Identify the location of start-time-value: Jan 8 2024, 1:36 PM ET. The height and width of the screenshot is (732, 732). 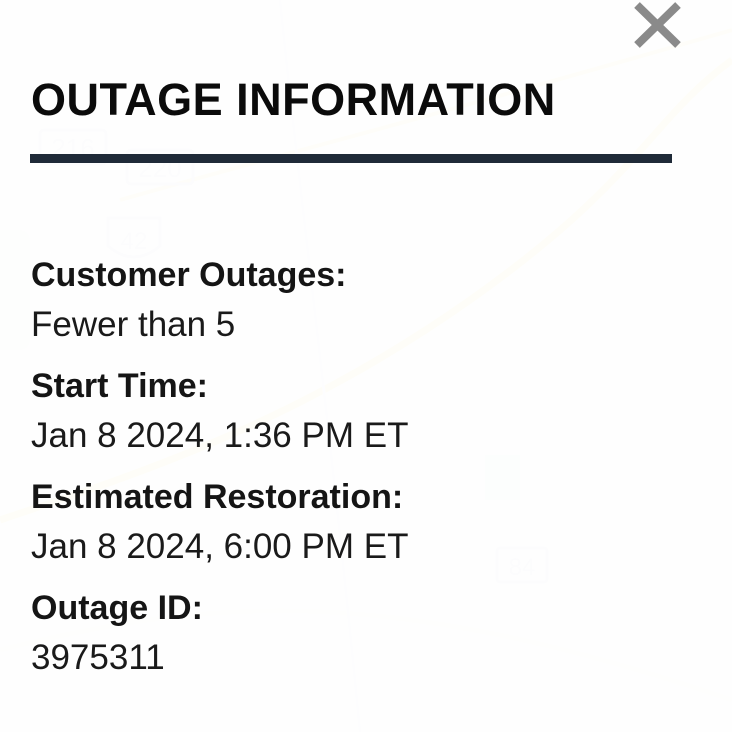
(220, 435).